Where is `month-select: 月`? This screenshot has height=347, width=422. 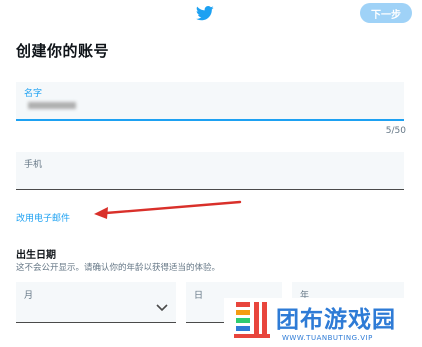
month-select: 月 is located at coordinates (96, 302).